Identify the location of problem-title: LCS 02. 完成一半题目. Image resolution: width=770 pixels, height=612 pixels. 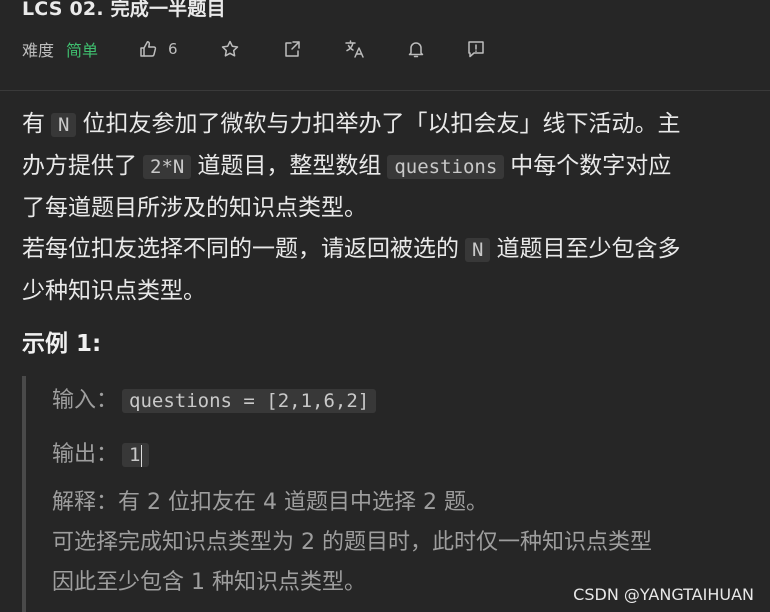
(124, 10).